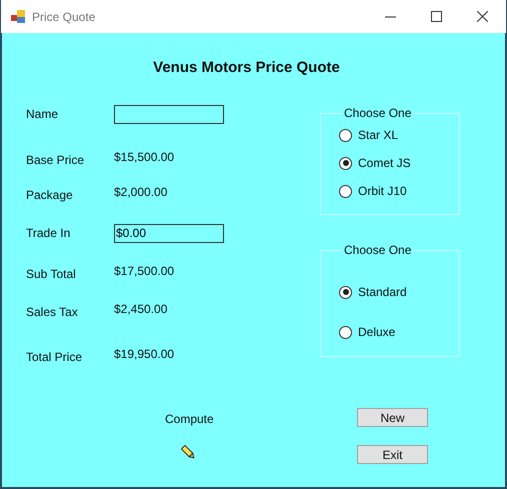 This screenshot has width=507, height=489. What do you see at coordinates (18, 16) in the screenshot?
I see `app-icon` at bounding box center [18, 16].